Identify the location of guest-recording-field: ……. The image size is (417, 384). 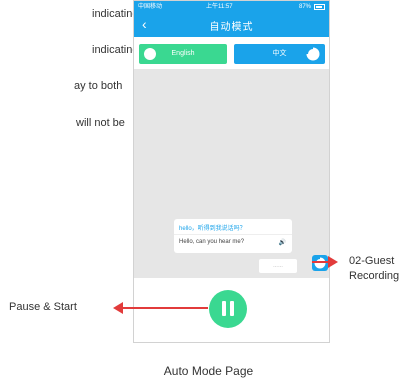
(278, 266).